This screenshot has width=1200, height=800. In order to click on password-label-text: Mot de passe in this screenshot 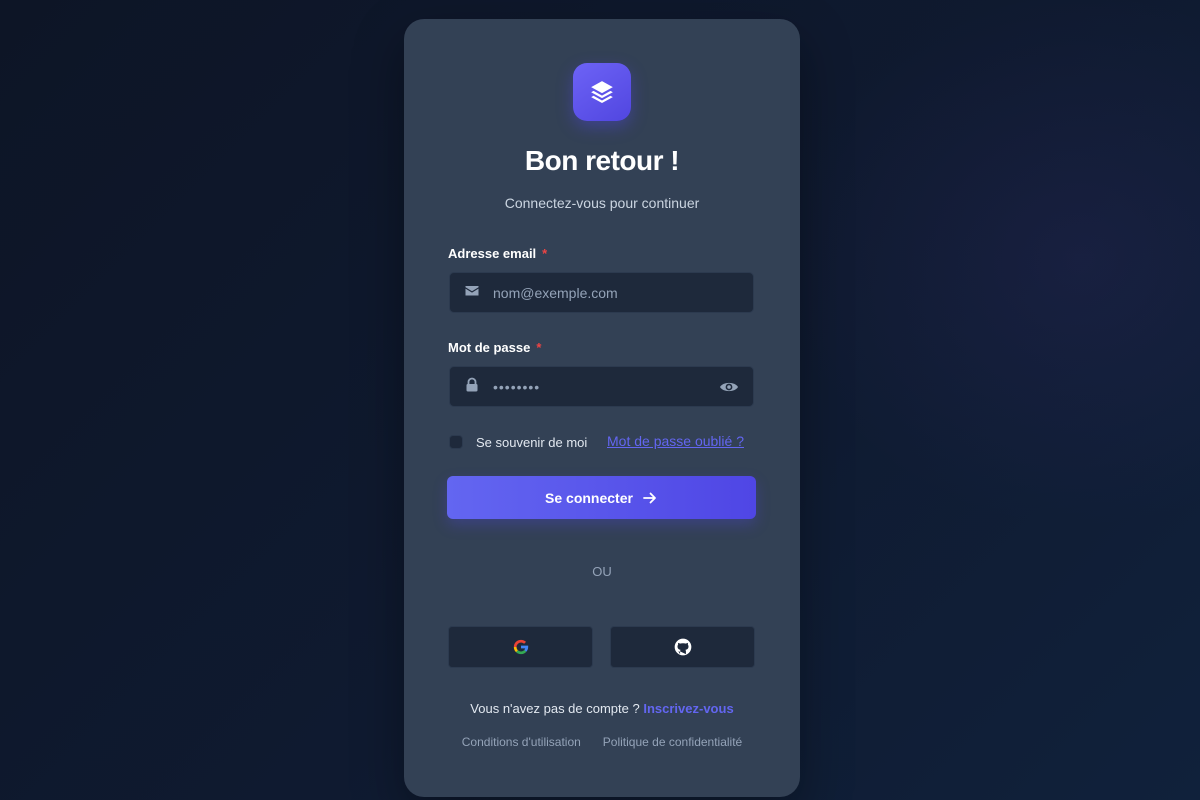, I will do `click(489, 347)`.